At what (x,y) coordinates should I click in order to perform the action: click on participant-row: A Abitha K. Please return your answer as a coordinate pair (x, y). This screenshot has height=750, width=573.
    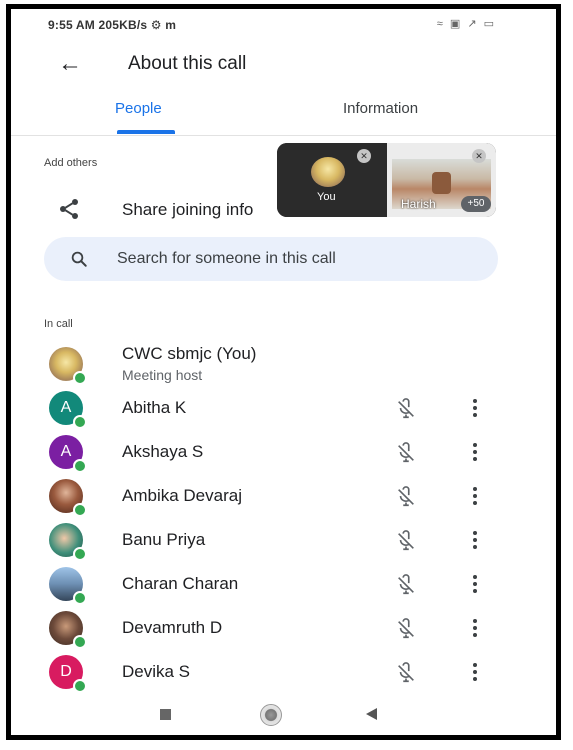
    Looking at the image, I should click on (283, 408).